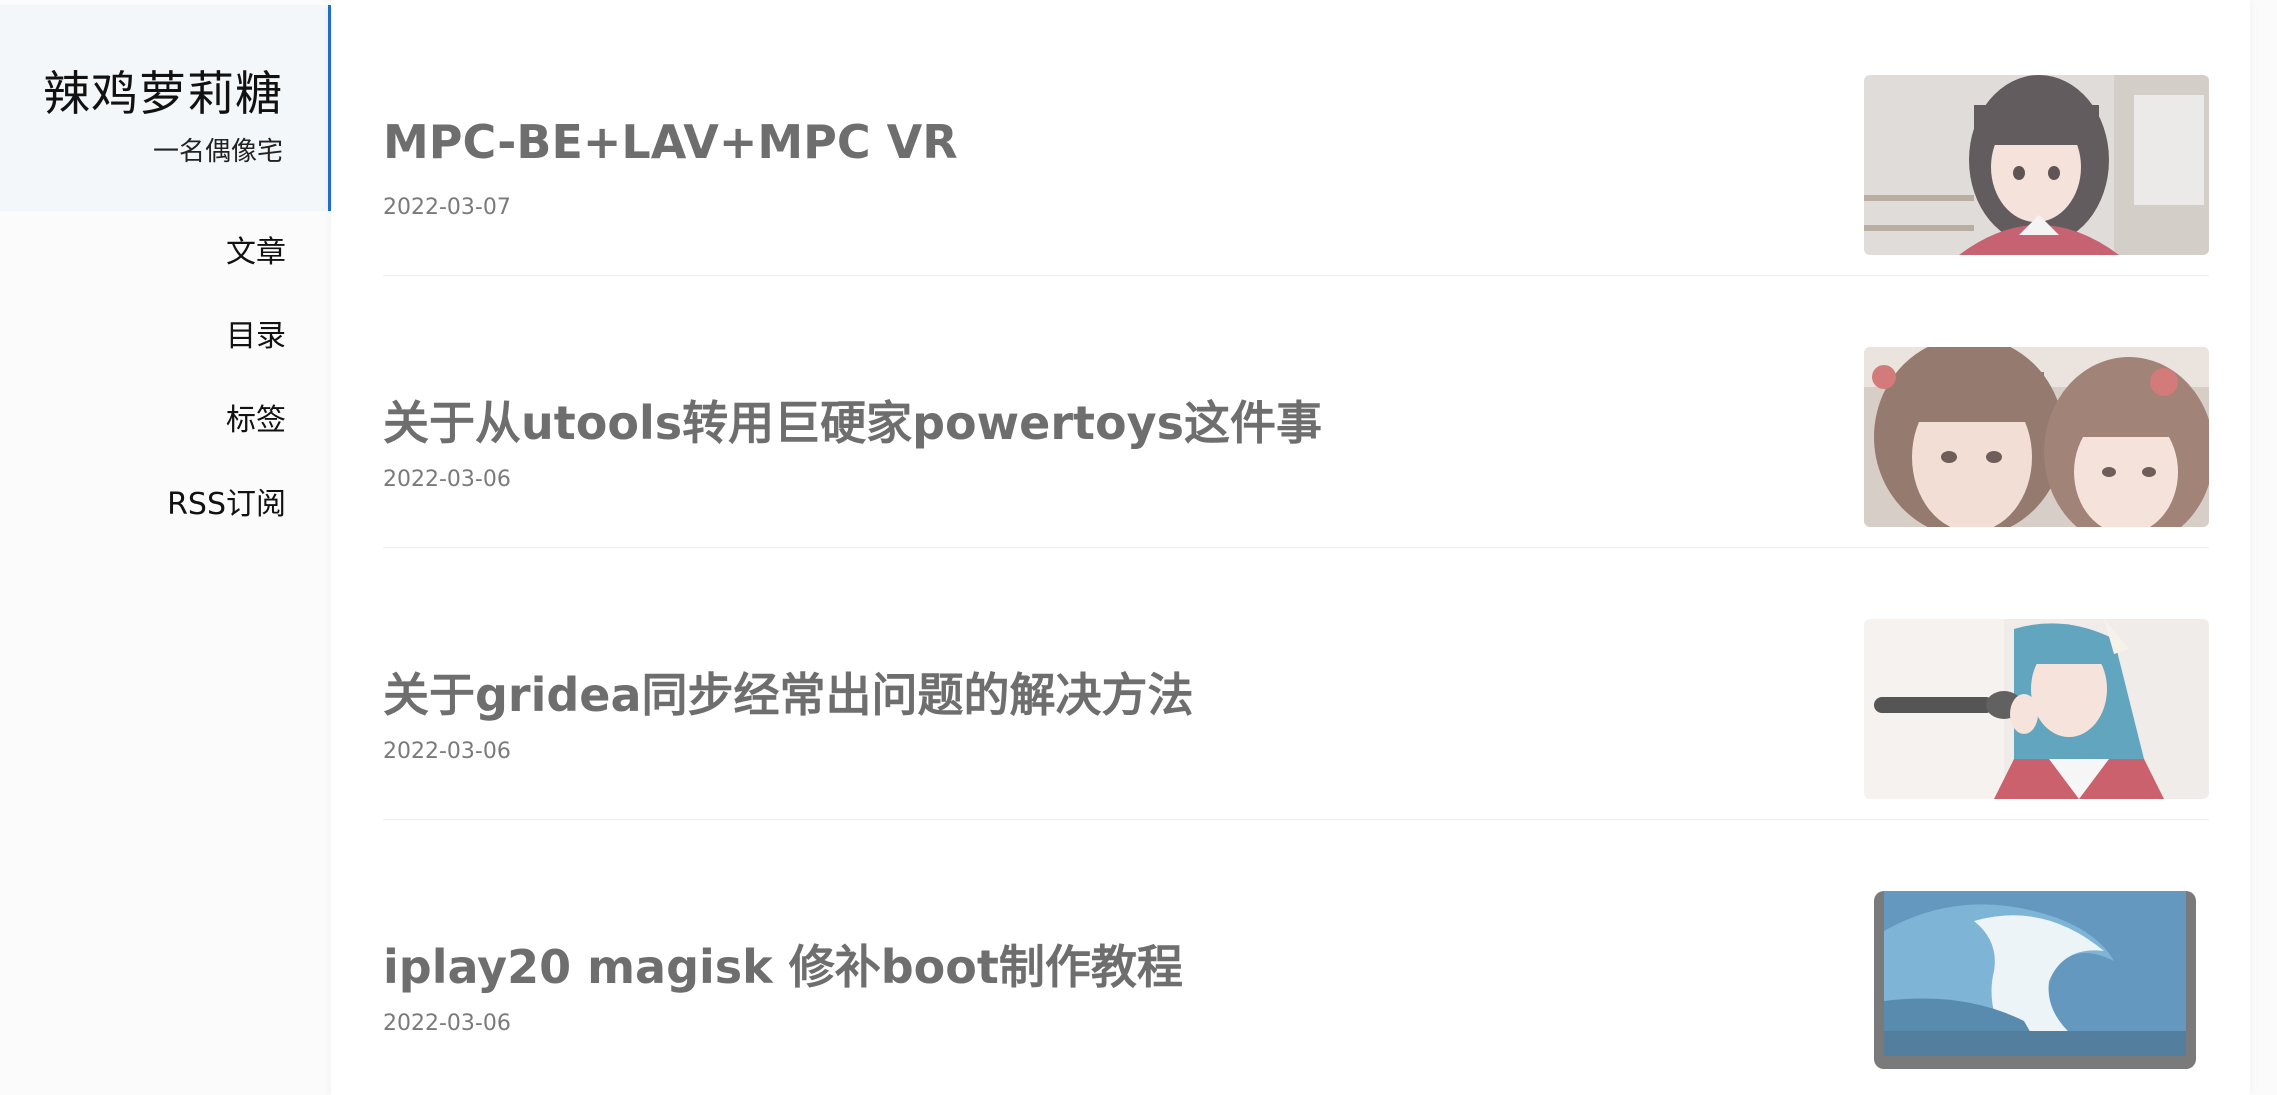  I want to click on site-subtitle: 一名偶像宅, so click(217, 152).